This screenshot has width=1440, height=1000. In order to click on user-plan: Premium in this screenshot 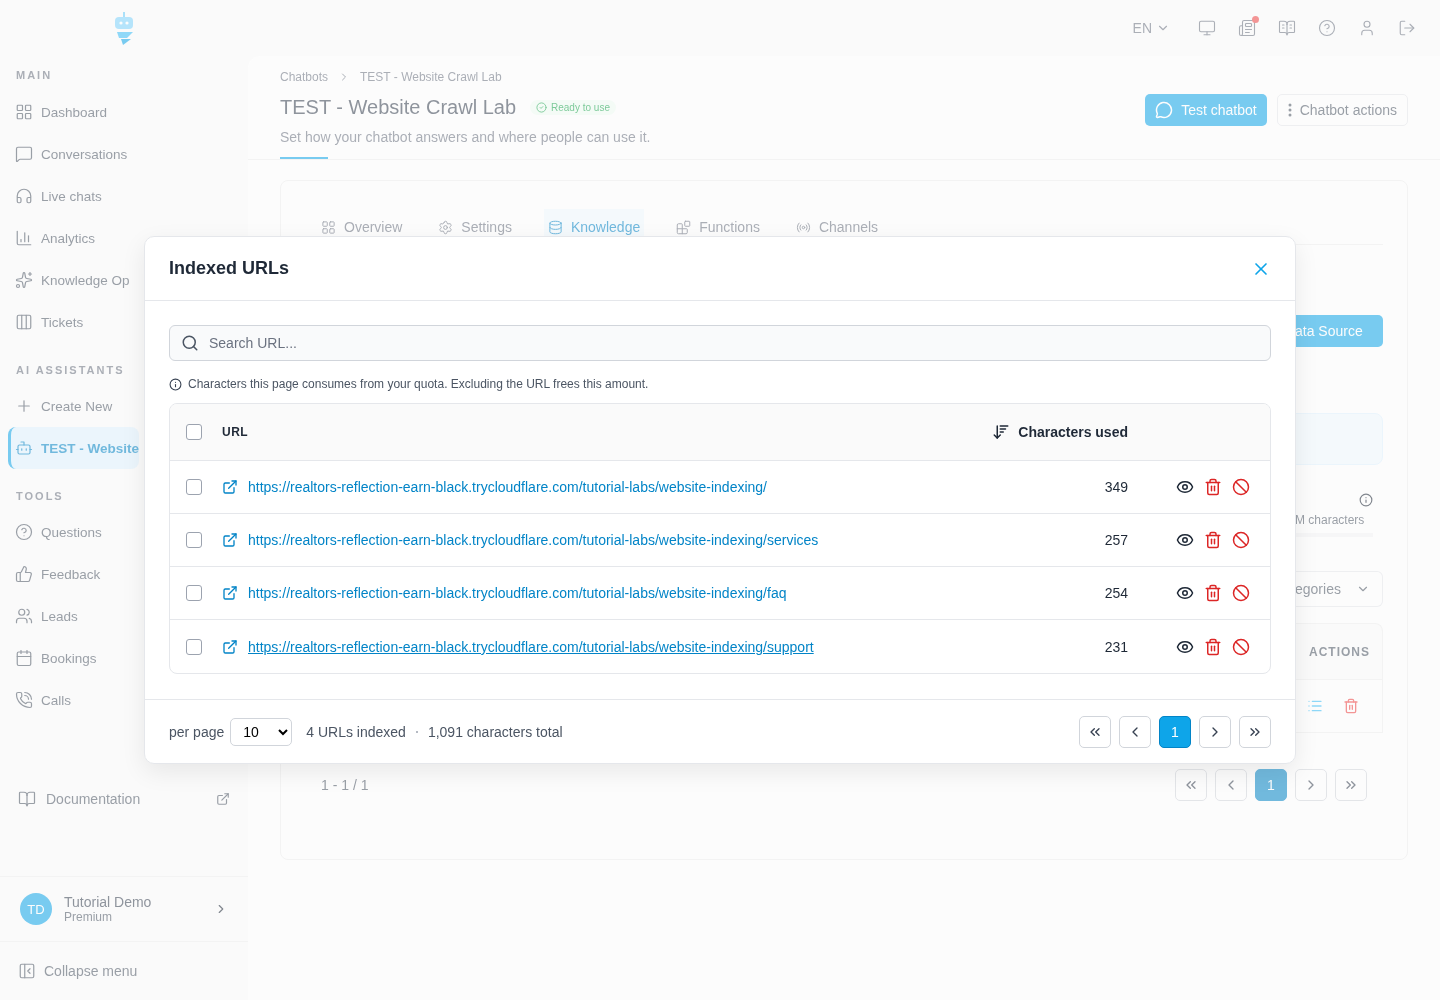, I will do `click(88, 917)`.